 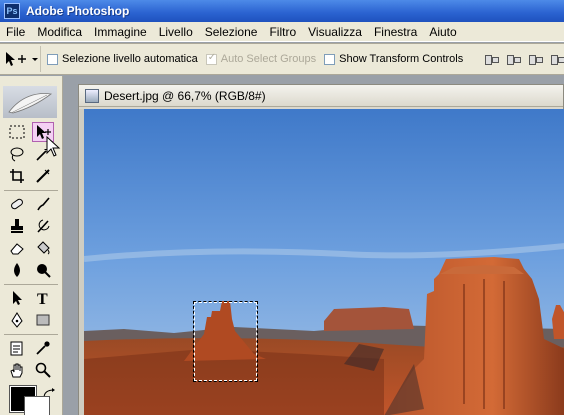 What do you see at coordinates (43, 370) in the screenshot?
I see `zoom-tool-icon` at bounding box center [43, 370].